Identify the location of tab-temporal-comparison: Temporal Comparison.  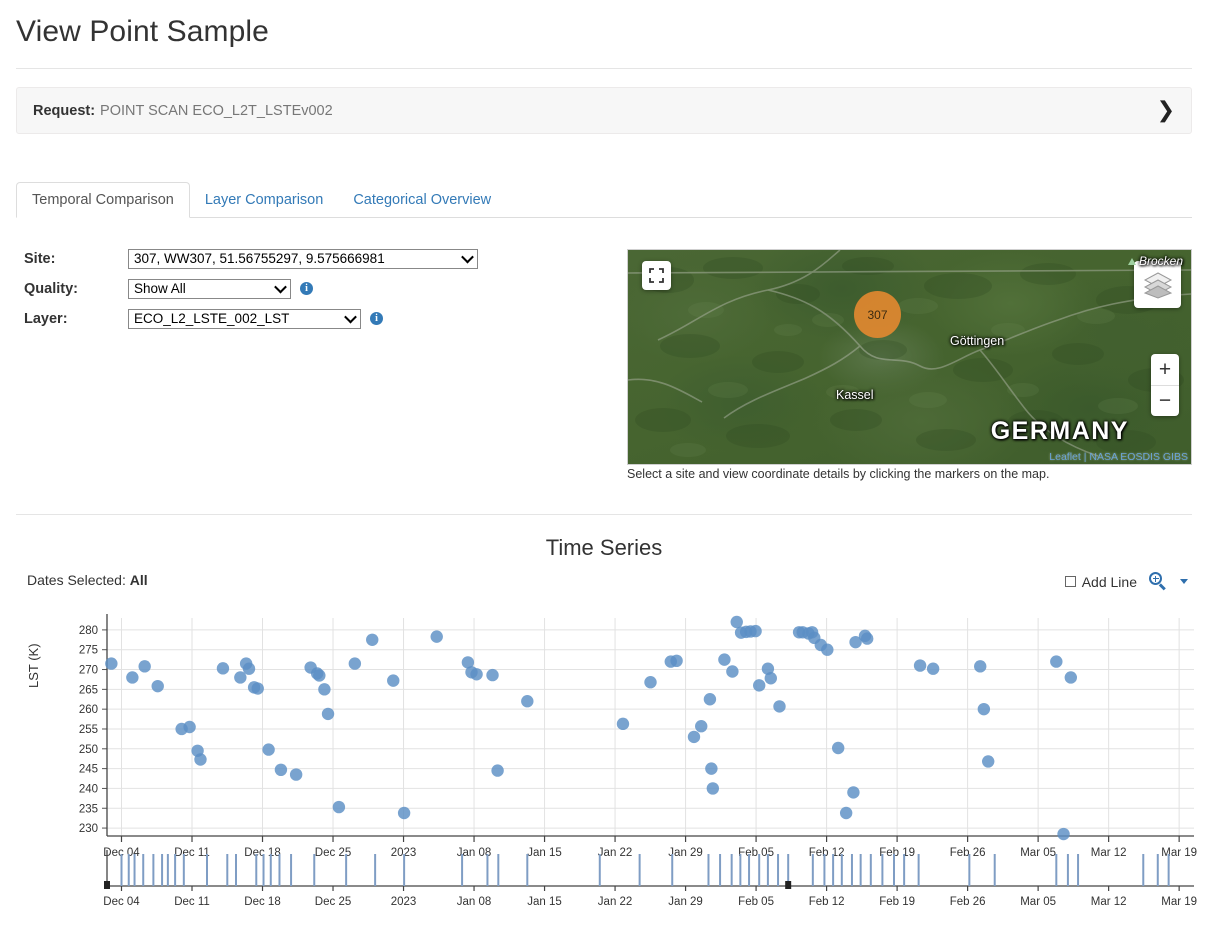
(103, 199).